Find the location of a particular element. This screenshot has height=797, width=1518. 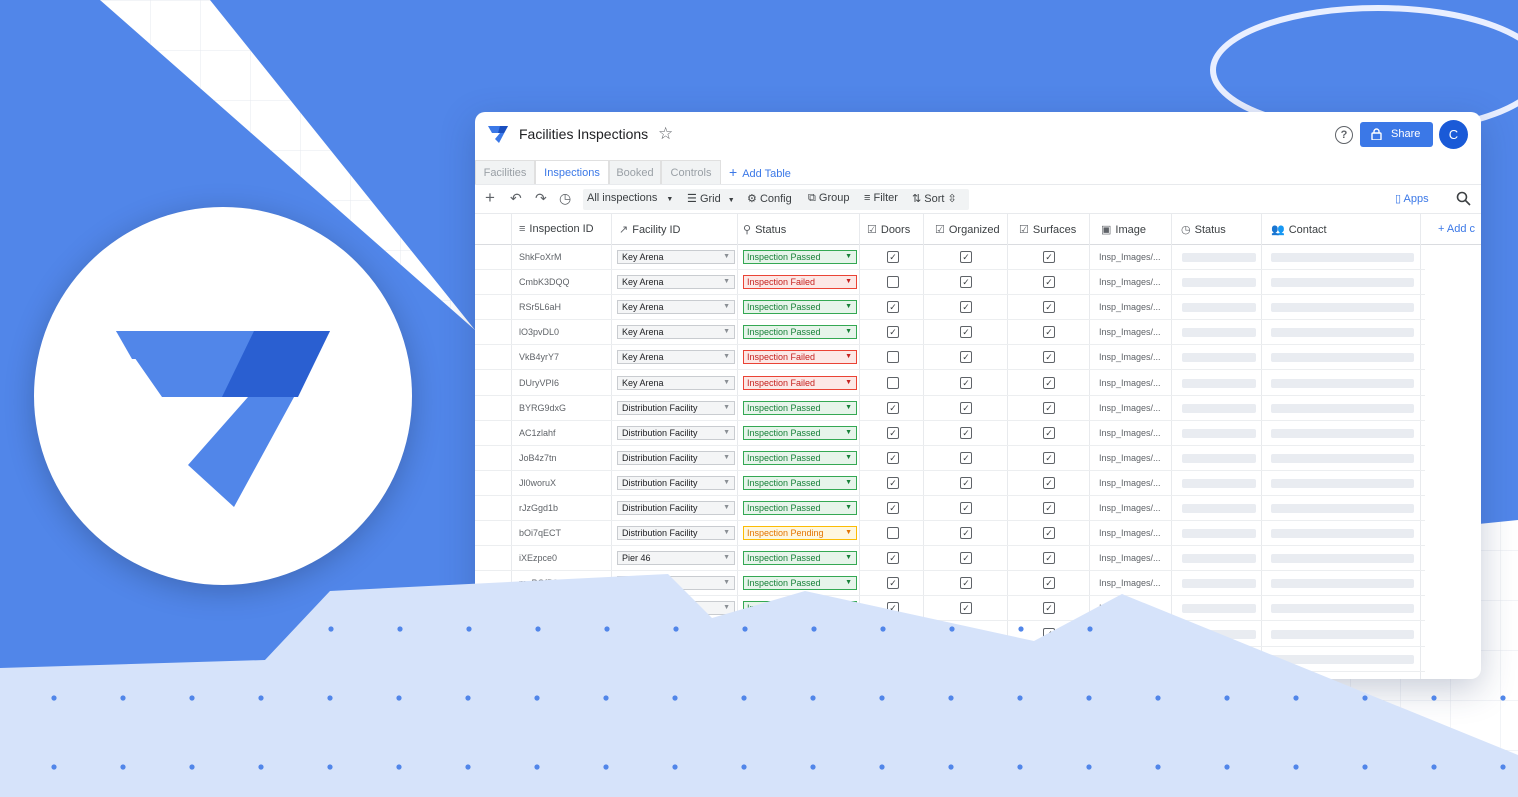

star-icon: ☆ is located at coordinates (665, 134).